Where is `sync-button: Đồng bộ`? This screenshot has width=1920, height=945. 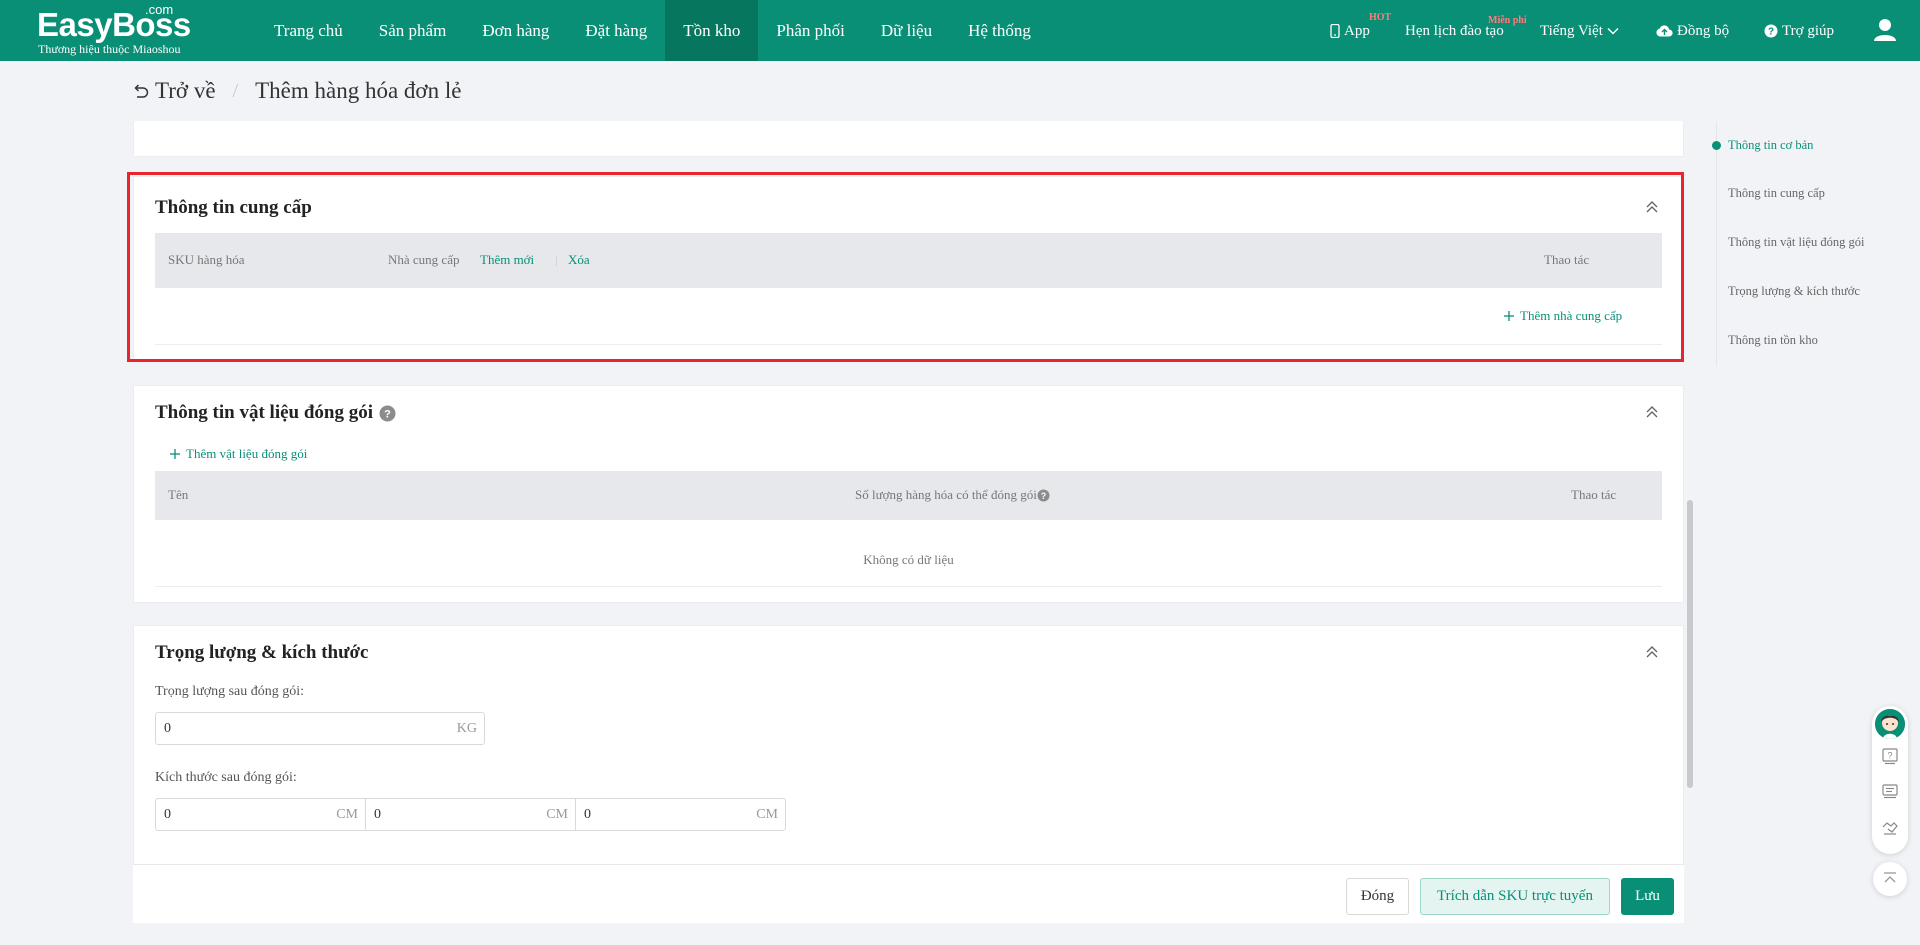
sync-button: Đồng bộ is located at coordinates (1692, 30).